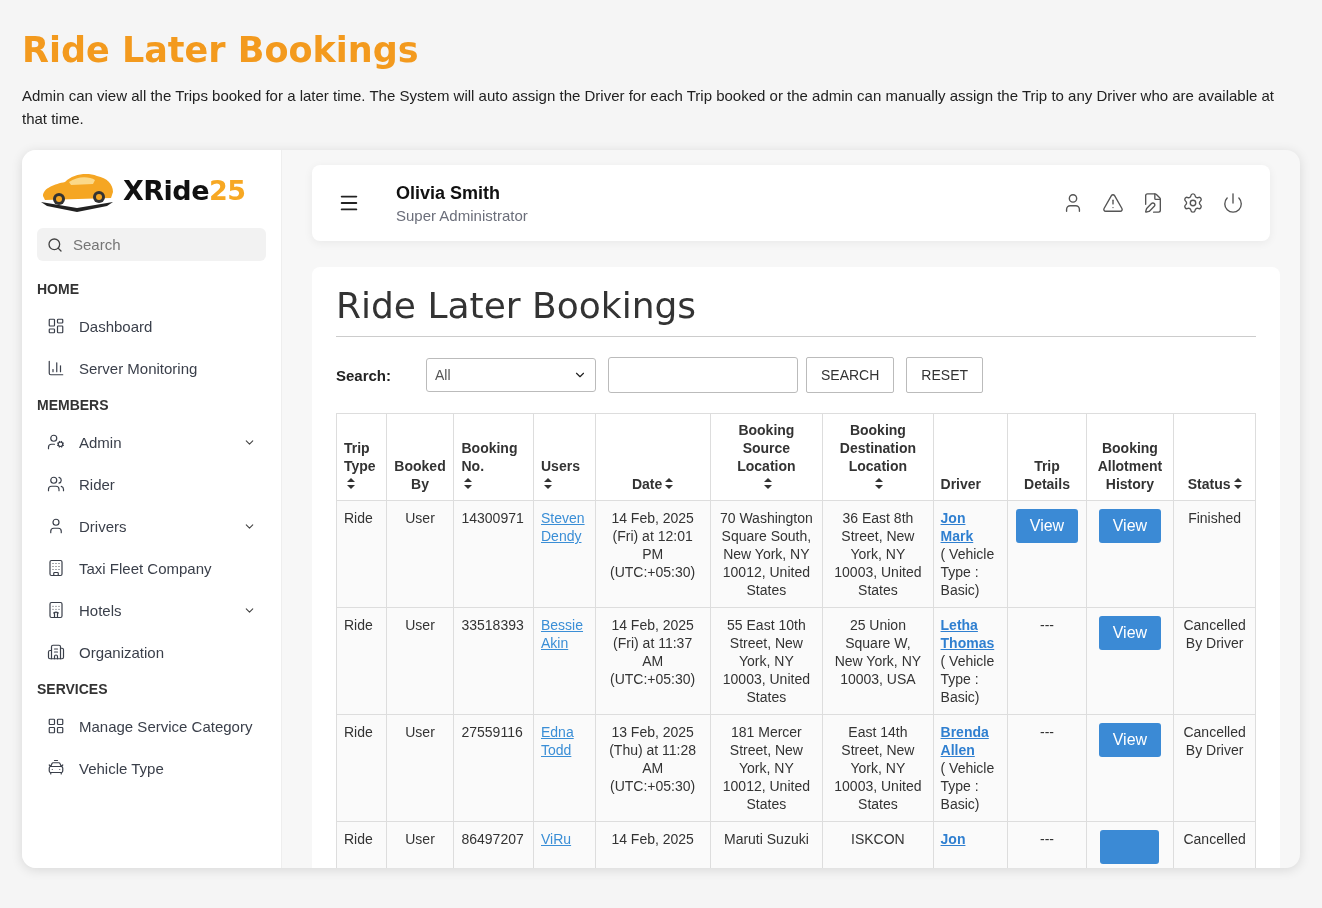  Describe the element at coordinates (56, 326) in the screenshot. I see `dashboard-icon` at that location.